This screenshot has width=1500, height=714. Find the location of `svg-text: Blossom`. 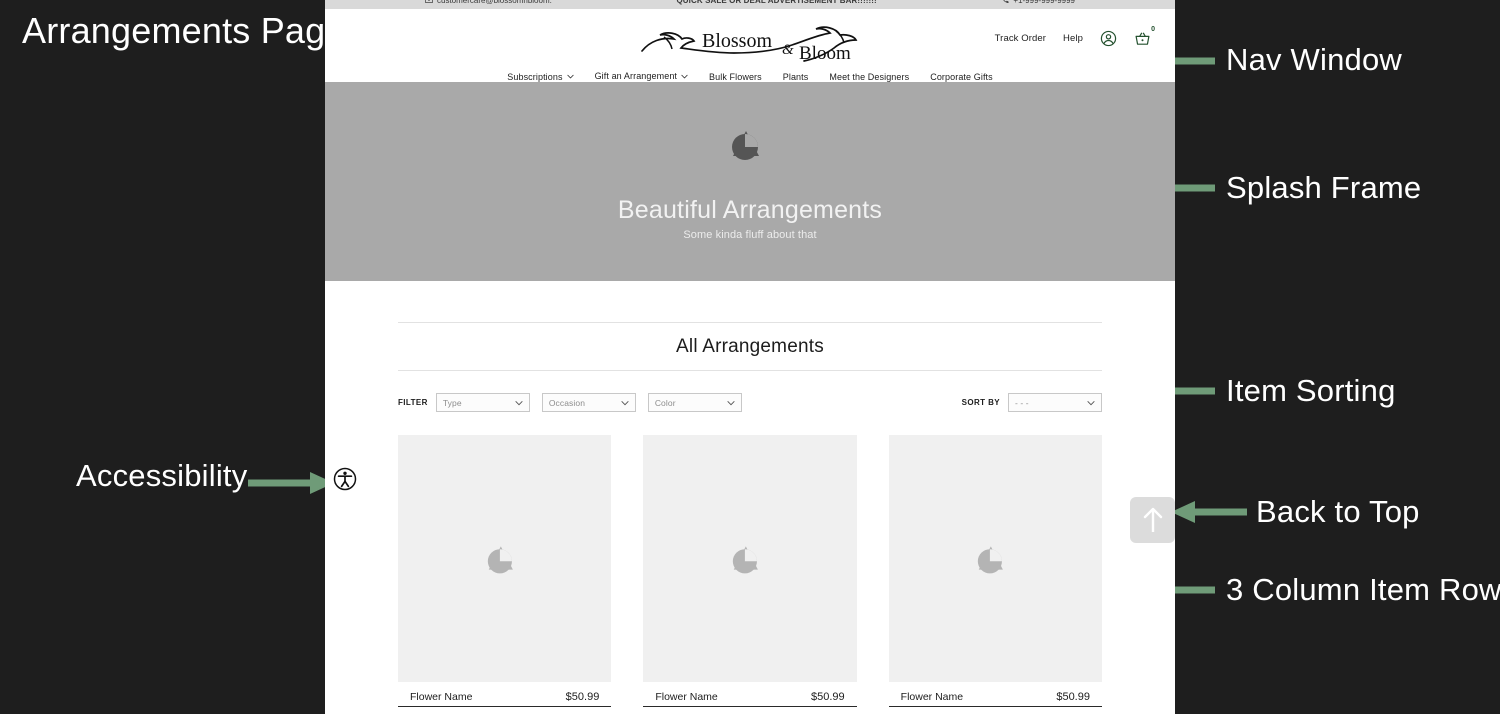

svg-text: Blossom is located at coordinates (737, 41).